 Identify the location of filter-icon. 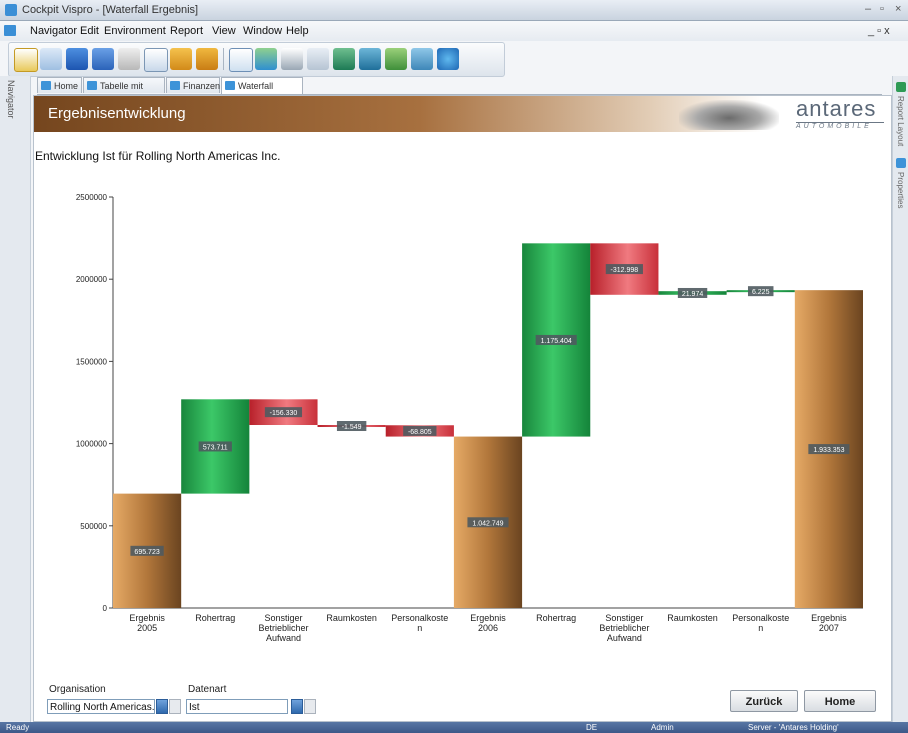
(292, 59).